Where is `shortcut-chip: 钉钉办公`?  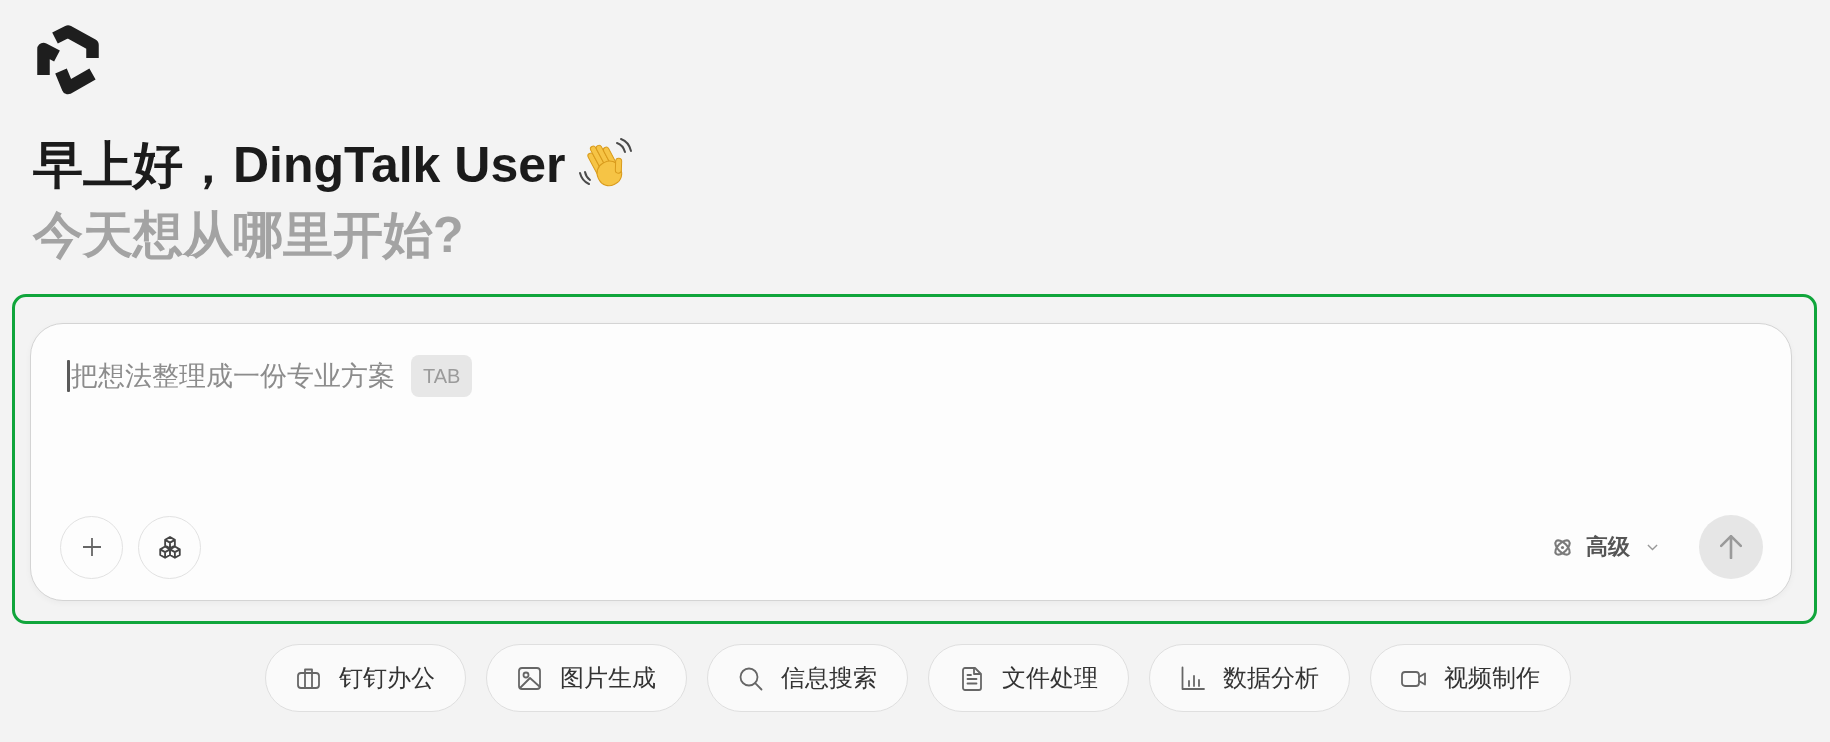 shortcut-chip: 钉钉办公 is located at coordinates (365, 678).